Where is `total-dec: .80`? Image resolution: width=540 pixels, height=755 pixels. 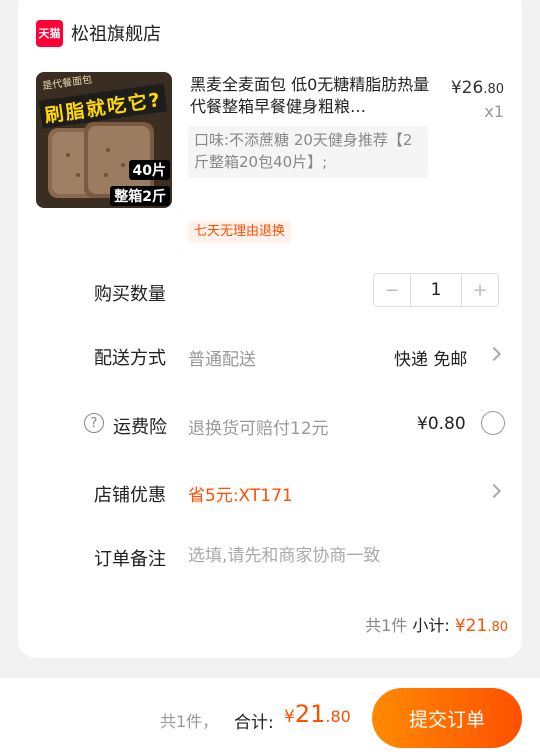
total-dec: .80 is located at coordinates (338, 716).